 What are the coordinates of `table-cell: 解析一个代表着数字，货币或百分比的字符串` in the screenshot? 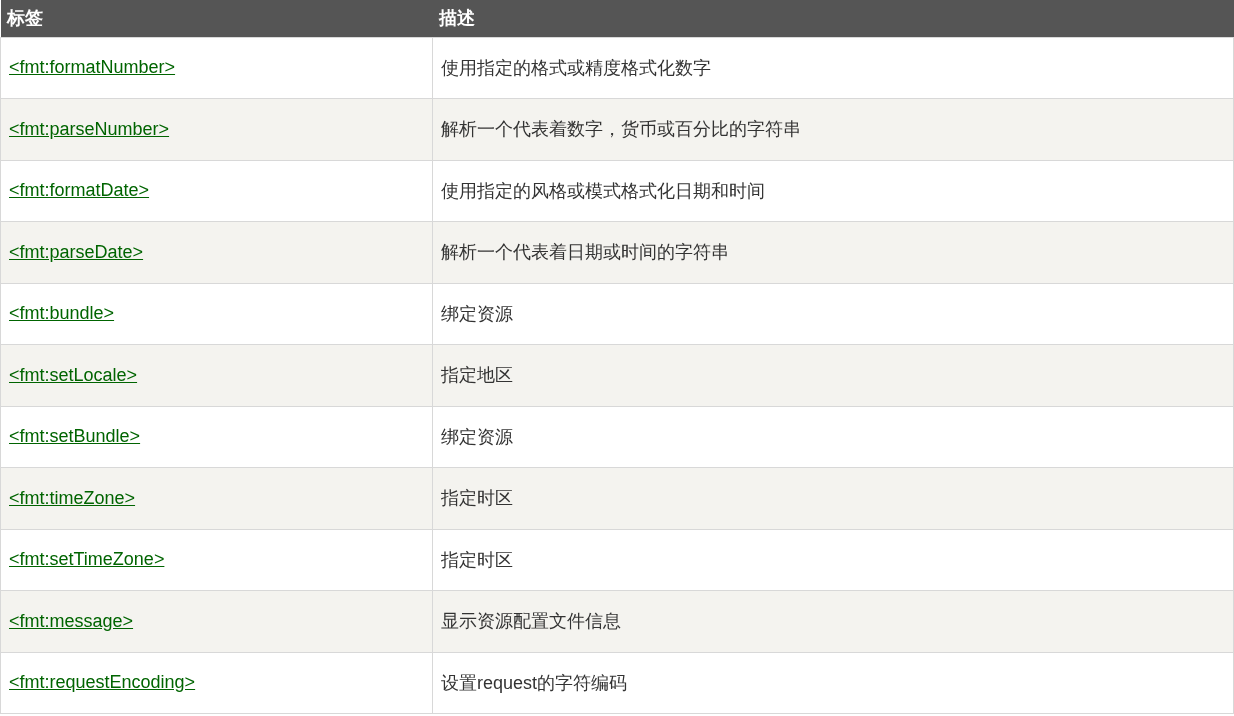 It's located at (621, 129).